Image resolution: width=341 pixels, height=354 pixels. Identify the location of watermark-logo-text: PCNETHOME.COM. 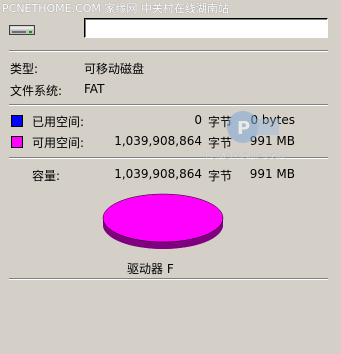
(245, 157).